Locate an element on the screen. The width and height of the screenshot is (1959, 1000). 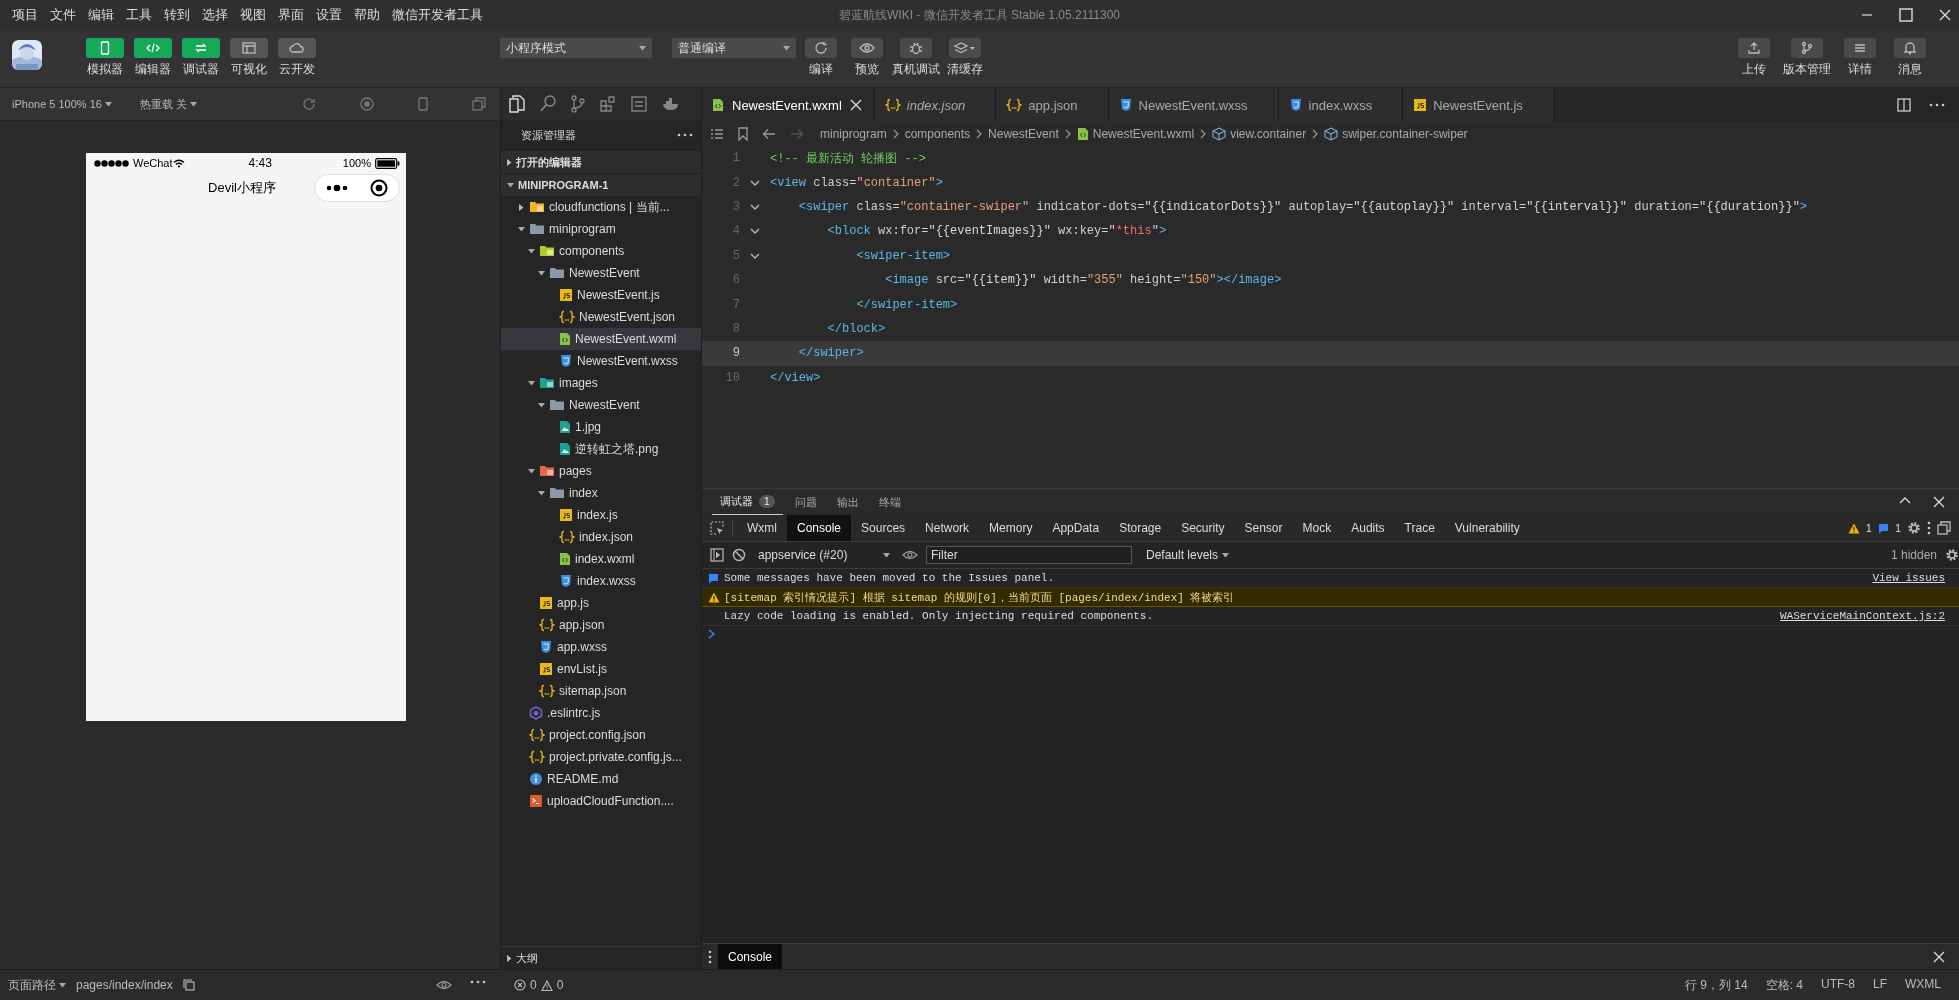
devtools-tab: Storage is located at coordinates (1140, 528).